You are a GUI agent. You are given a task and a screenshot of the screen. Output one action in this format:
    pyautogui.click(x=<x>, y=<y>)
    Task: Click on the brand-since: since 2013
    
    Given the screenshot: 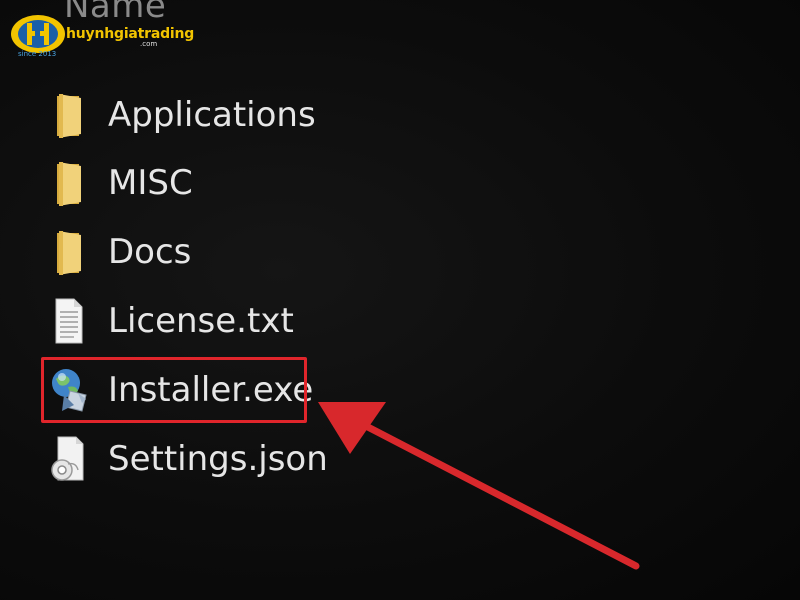 What is the action you would take?
    pyautogui.click(x=37, y=54)
    